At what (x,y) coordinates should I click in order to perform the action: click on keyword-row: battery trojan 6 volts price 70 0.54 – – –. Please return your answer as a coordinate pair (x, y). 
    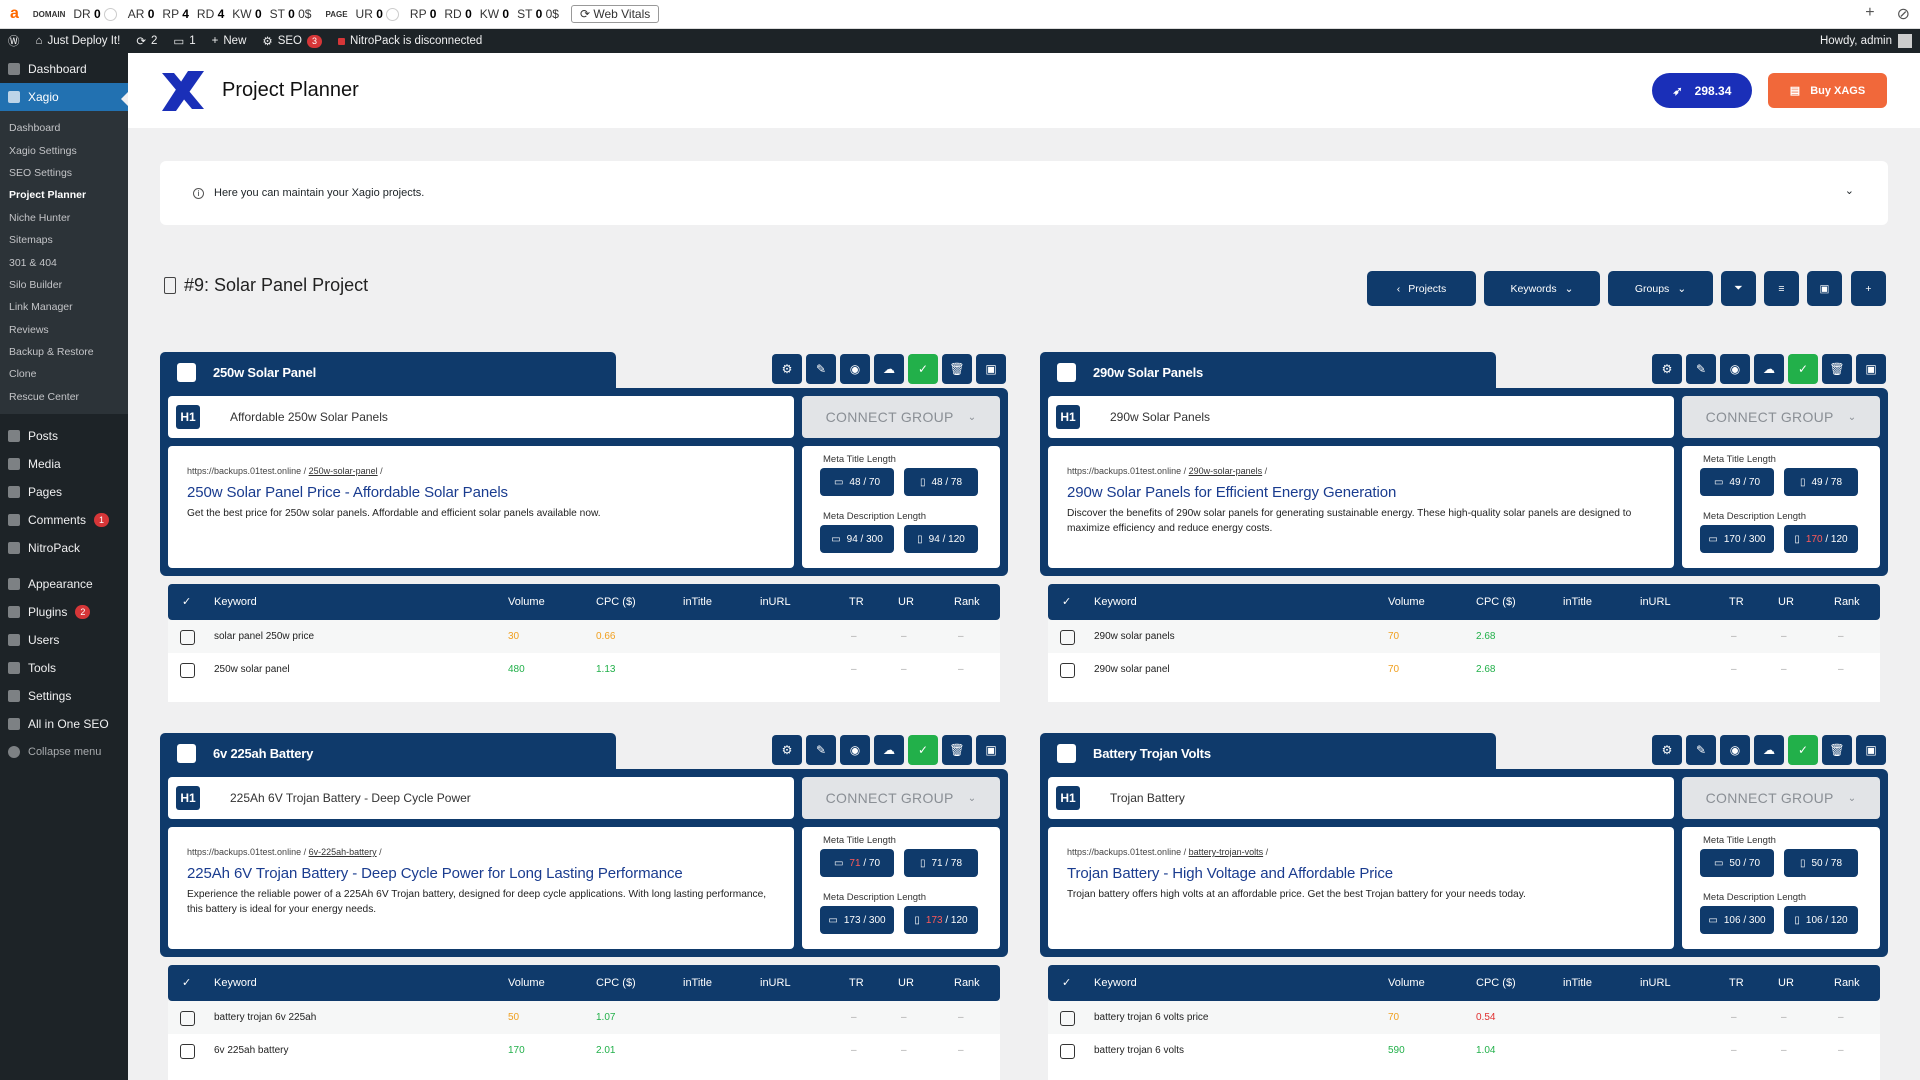
    Looking at the image, I should click on (1464, 1017).